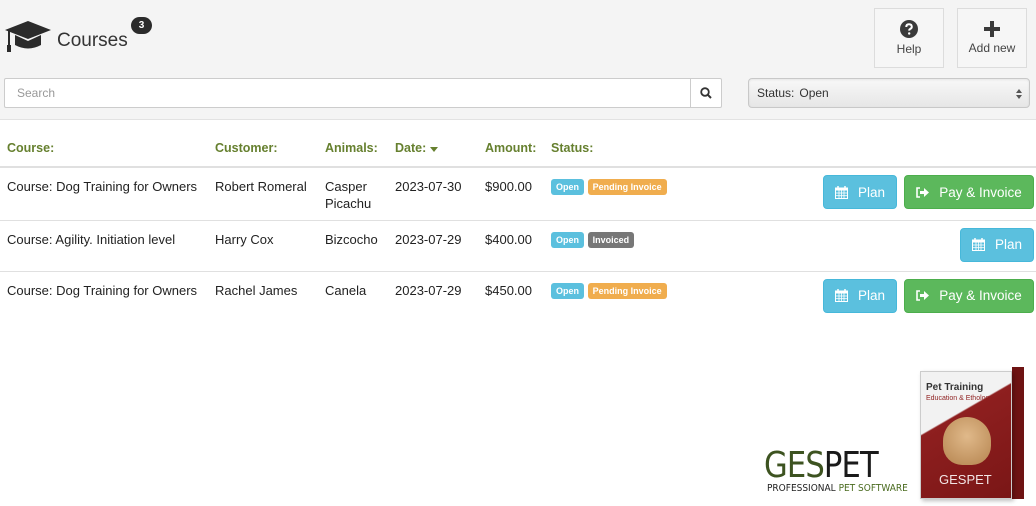  I want to click on product-box-image: Pet Training Education & Ethology GESPET, so click(966, 435).